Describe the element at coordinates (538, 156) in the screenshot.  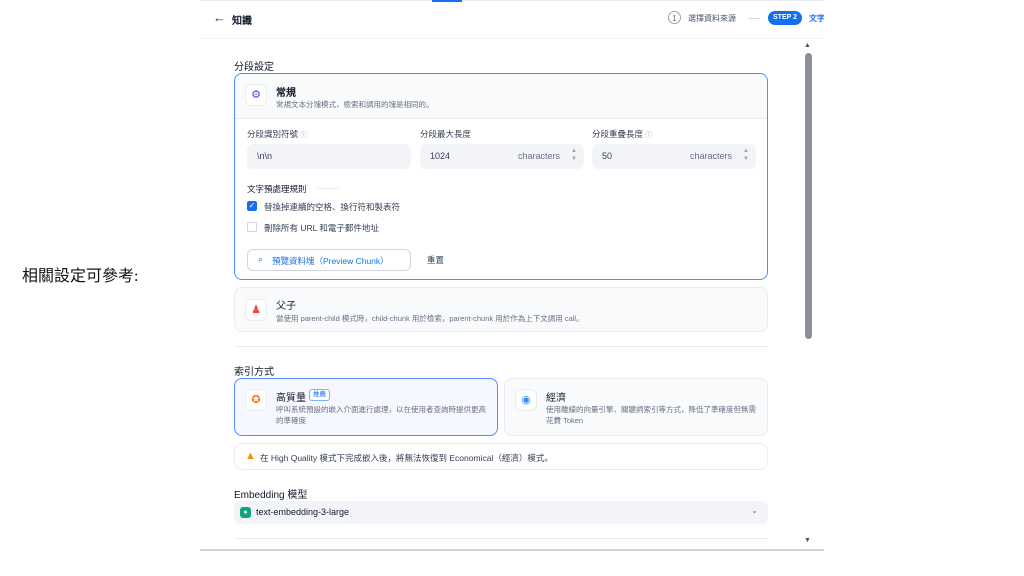
I see `maxlen-unit: characters` at that location.